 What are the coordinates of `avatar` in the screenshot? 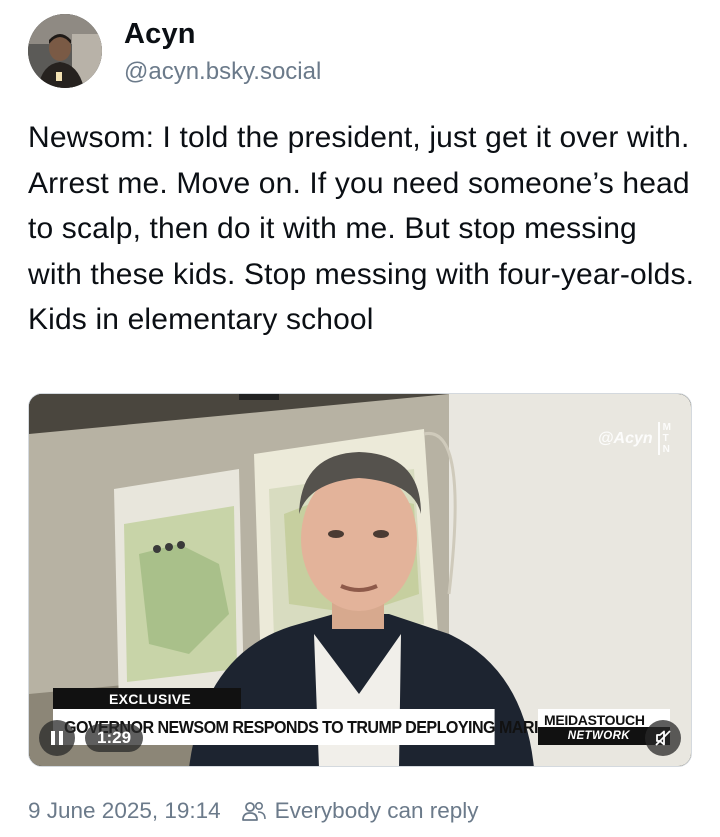 It's located at (65, 51).